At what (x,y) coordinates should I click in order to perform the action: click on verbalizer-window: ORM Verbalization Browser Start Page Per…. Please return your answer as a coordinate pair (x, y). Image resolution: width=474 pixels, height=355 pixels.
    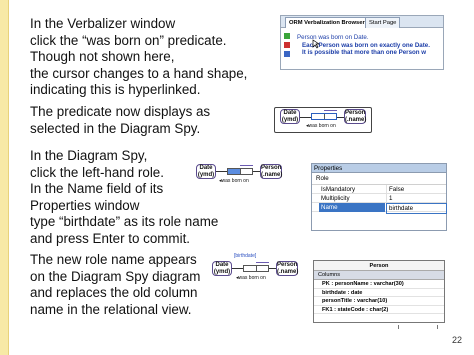
    Looking at the image, I should click on (362, 42).